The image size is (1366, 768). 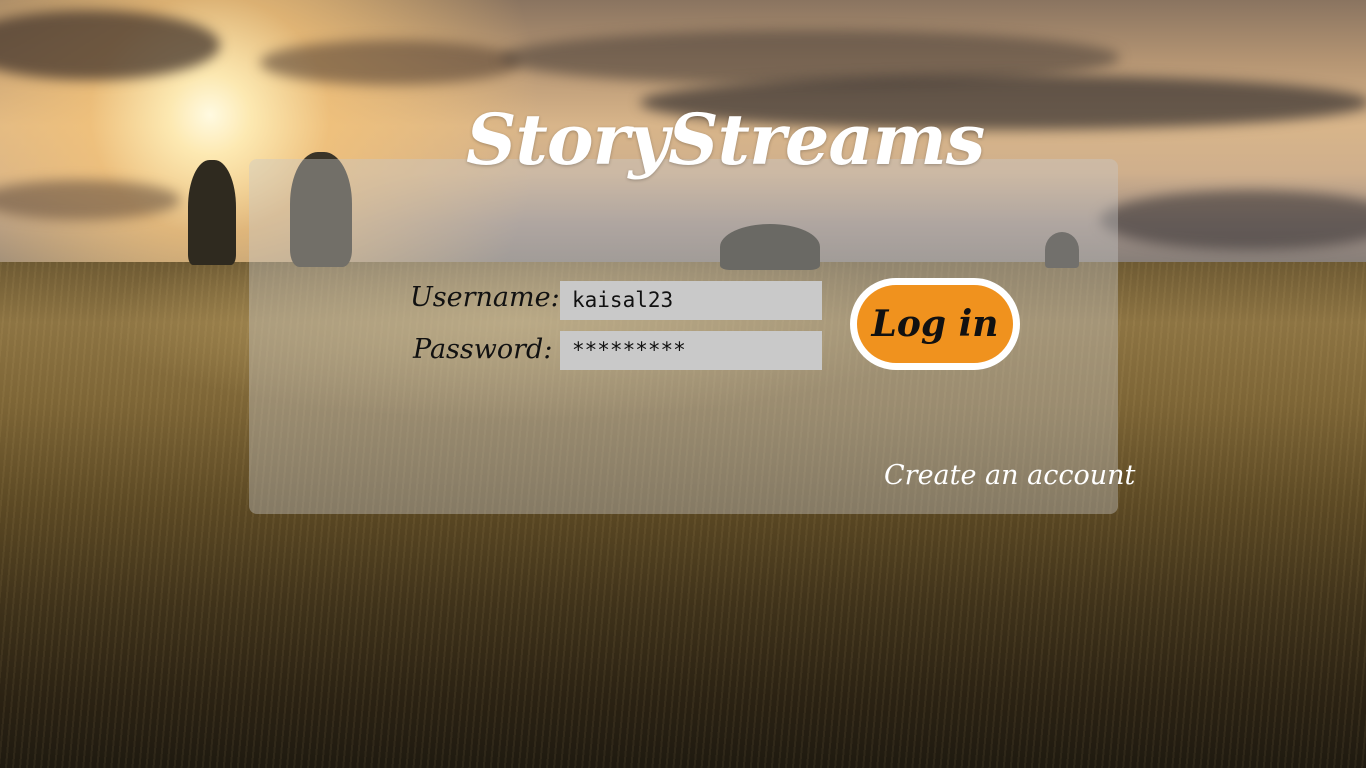 What do you see at coordinates (212, 212) in the screenshot?
I see `tree` at bounding box center [212, 212].